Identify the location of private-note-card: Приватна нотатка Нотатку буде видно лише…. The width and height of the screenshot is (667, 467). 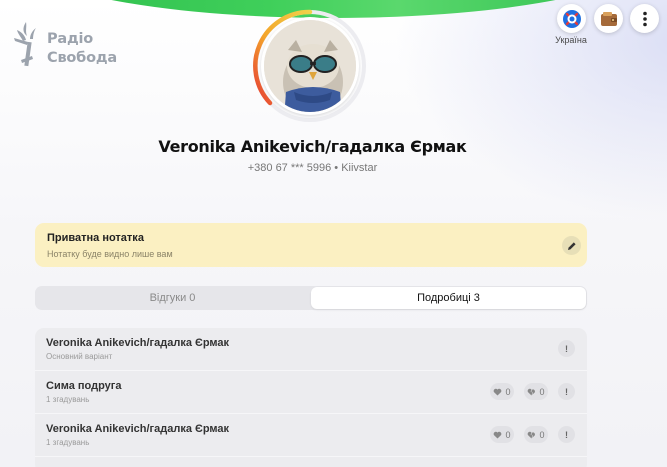
(311, 245).